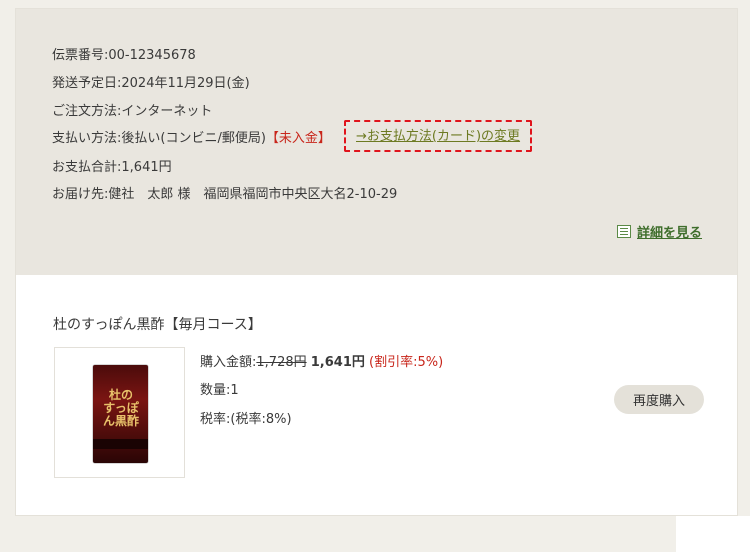  Describe the element at coordinates (234, 390) in the screenshot. I see `qty-value: 1` at that location.